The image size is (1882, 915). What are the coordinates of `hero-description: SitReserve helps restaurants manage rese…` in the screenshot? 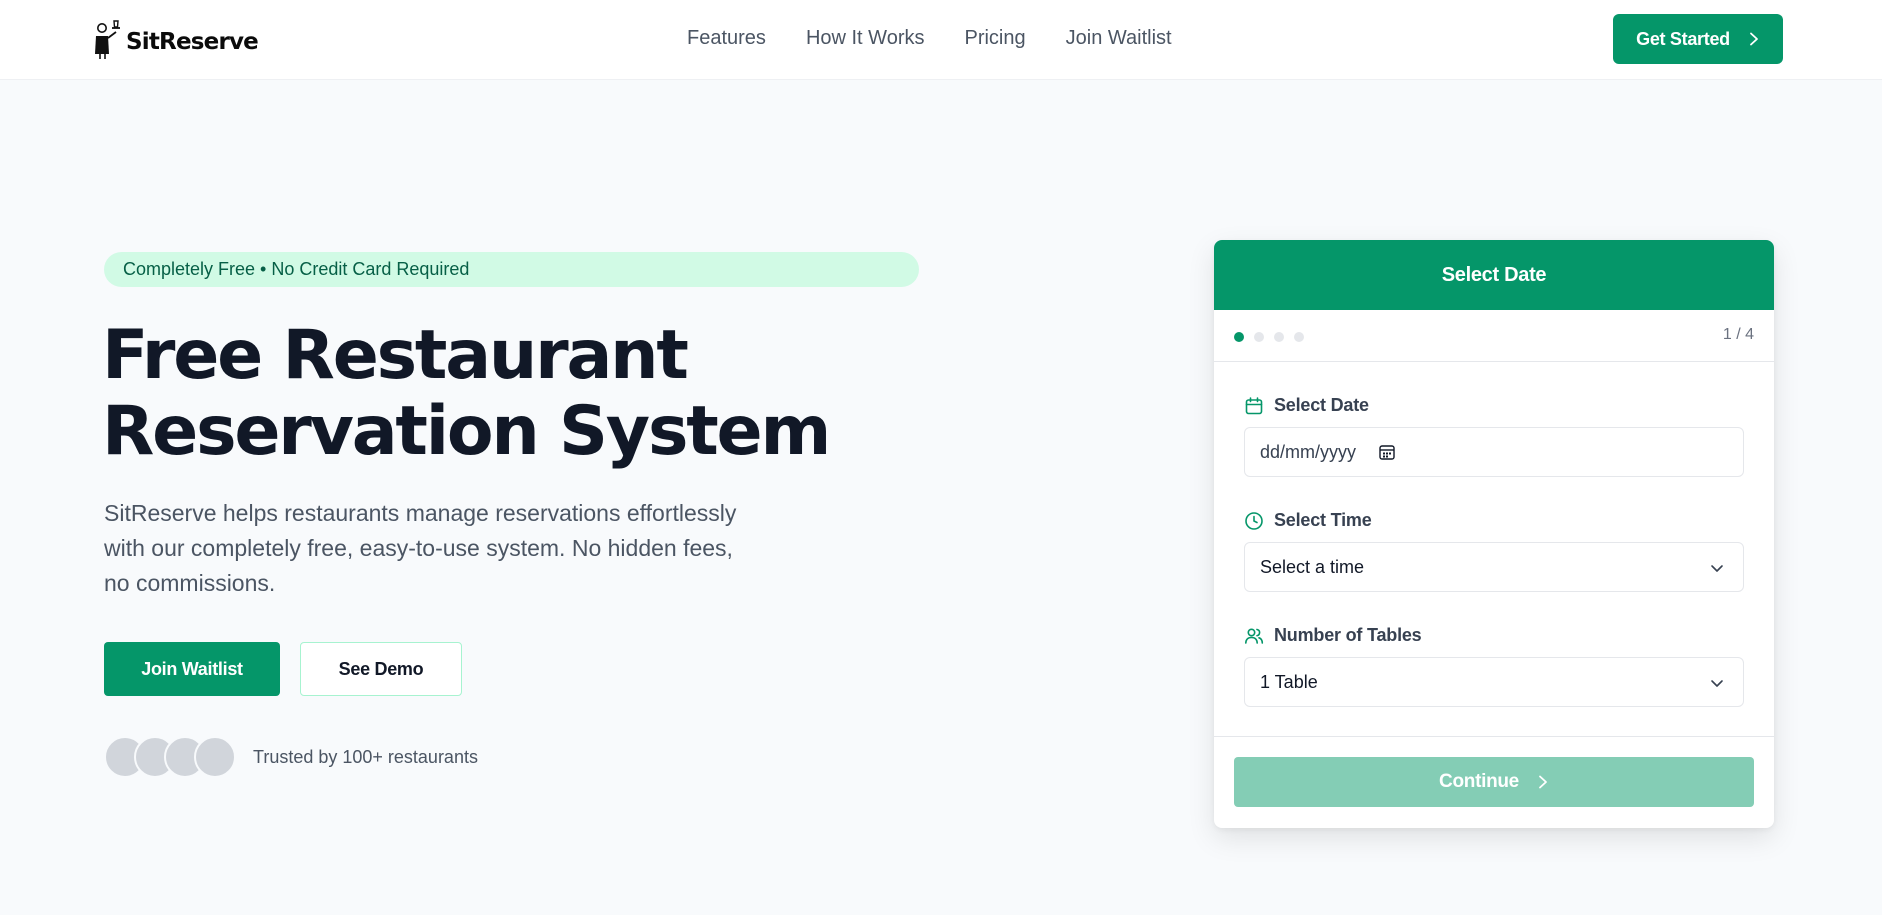 It's located at (420, 548).